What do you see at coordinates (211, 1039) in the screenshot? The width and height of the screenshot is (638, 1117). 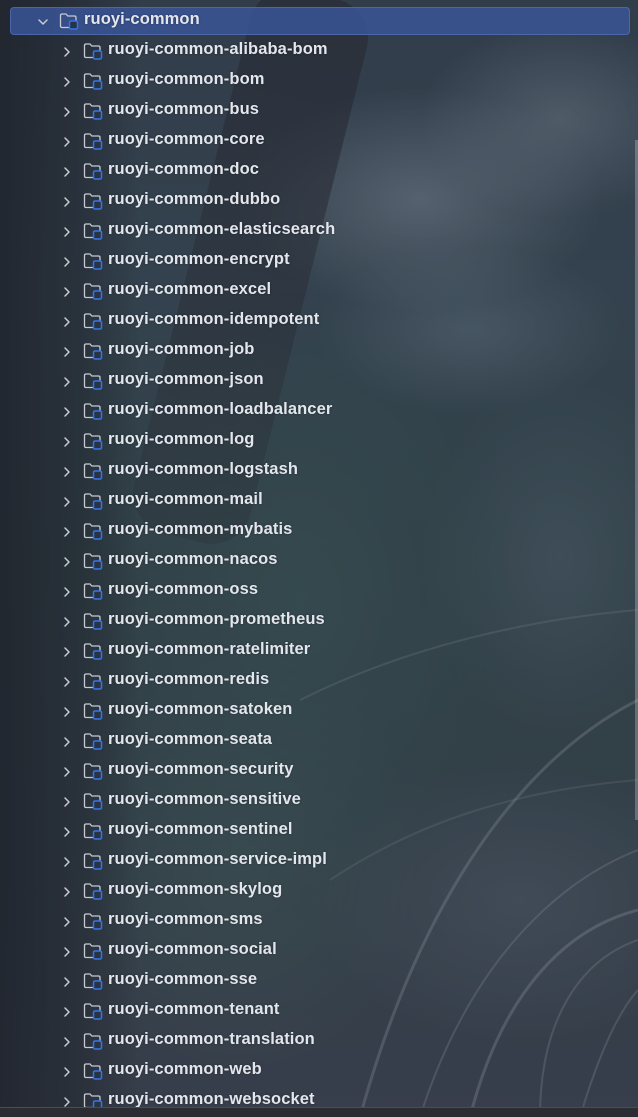 I see `tree-item-label: ruoyi-common-translation` at bounding box center [211, 1039].